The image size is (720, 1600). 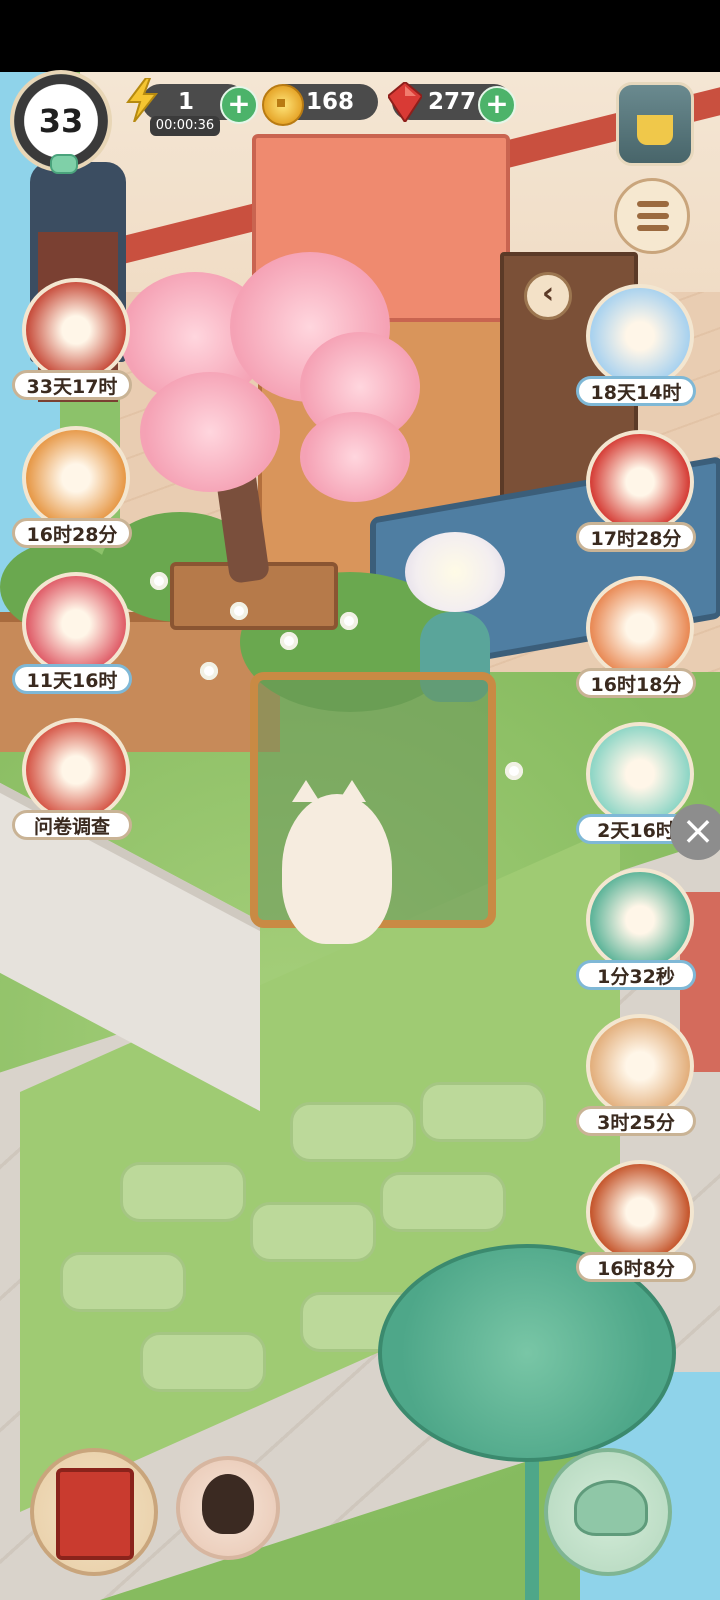 I want to click on avatar-badge, so click(x=64, y=164).